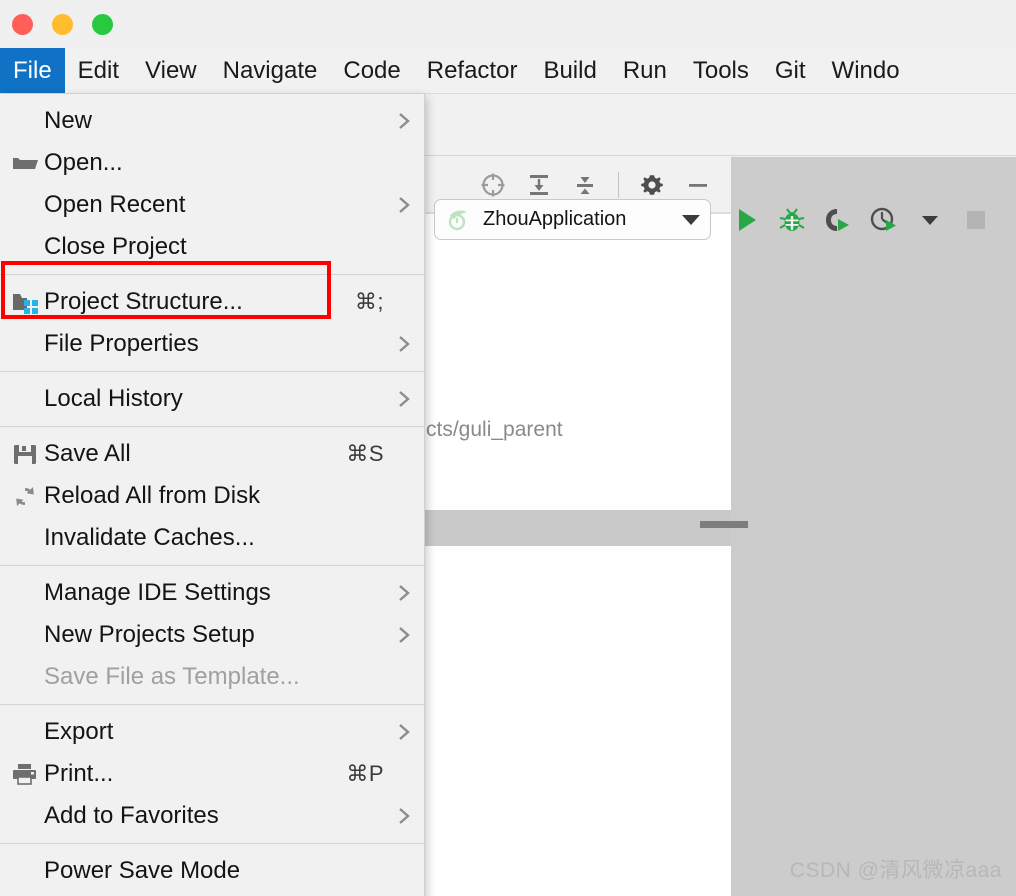 The image size is (1016, 896). Describe the element at coordinates (494, 429) in the screenshot. I see `project-path-label: cts/guli_parent` at that location.